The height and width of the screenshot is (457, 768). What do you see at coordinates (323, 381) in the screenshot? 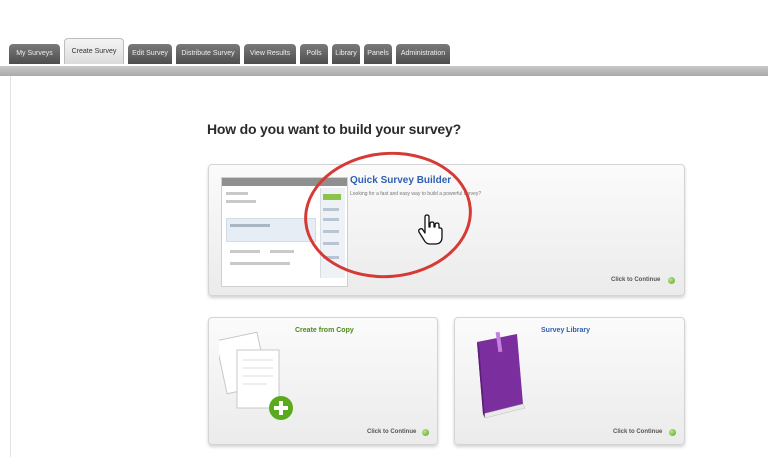
I see `create-from-copy-card: Create from Copy Click to Continue` at bounding box center [323, 381].